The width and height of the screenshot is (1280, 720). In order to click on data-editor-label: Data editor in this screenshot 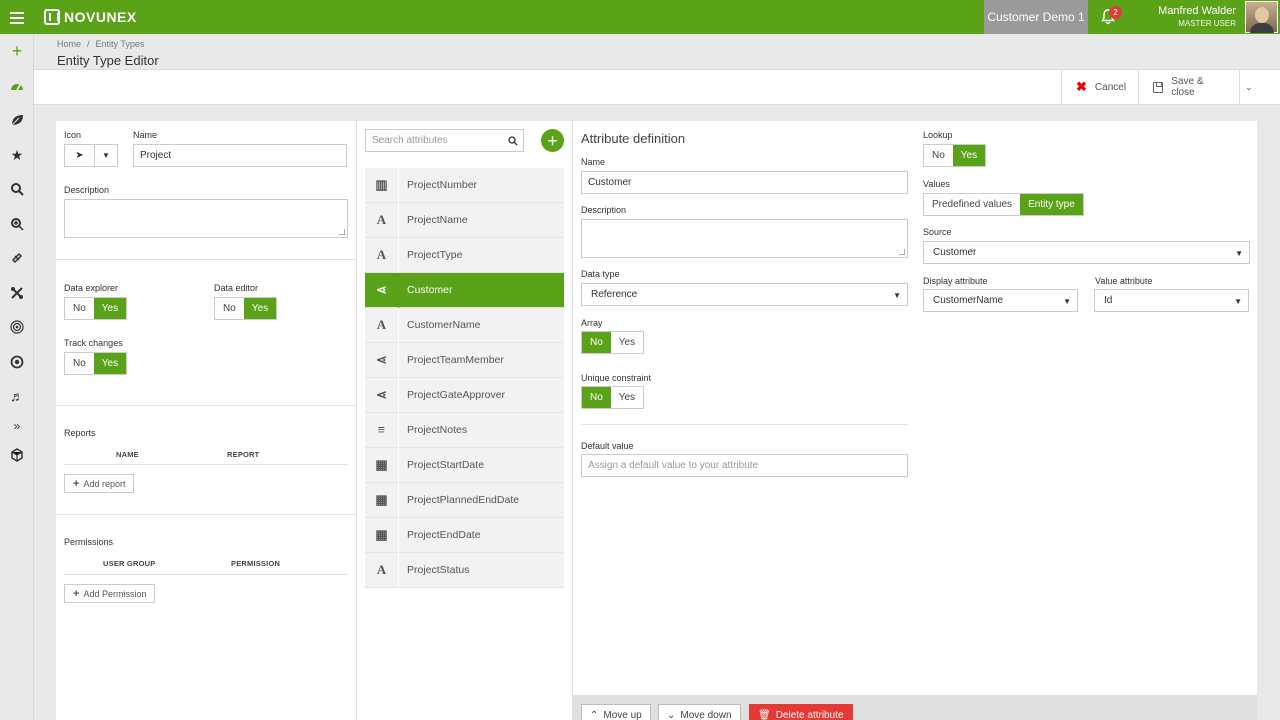, I will do `click(236, 288)`.